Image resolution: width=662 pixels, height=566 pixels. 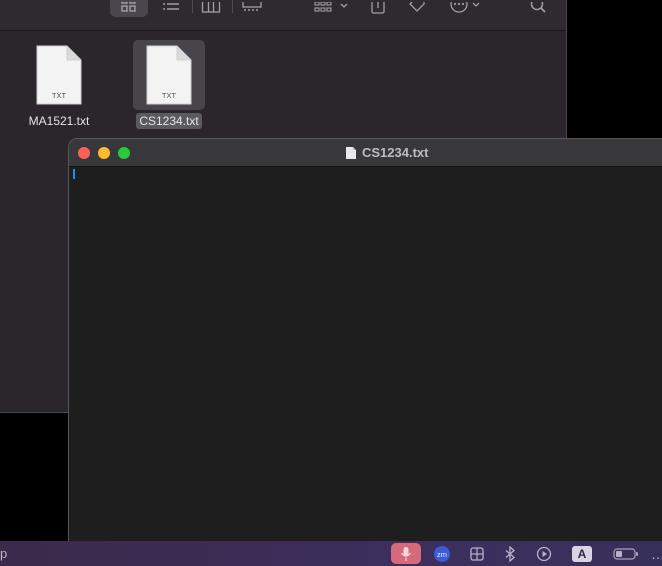 I want to click on microphone-status-button, so click(x=406, y=553).